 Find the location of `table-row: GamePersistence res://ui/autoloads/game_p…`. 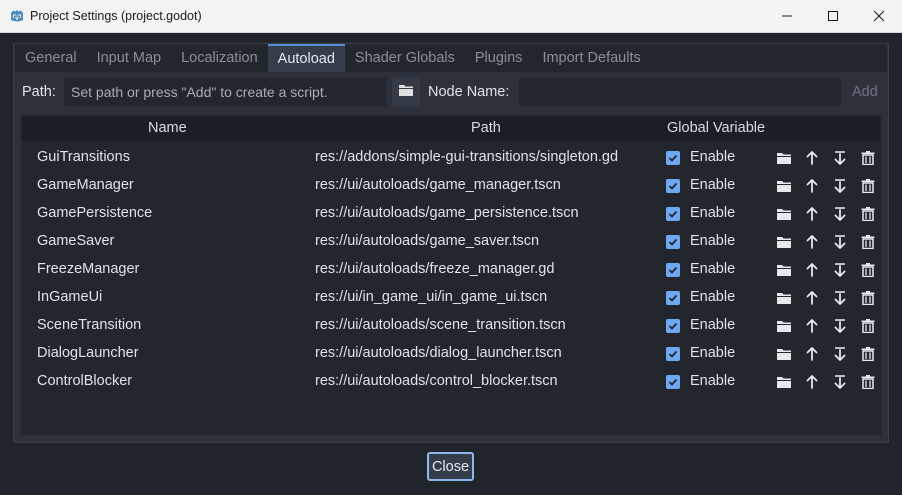

table-row: GamePersistence res://ui/autoloads/game_p… is located at coordinates (451, 214).